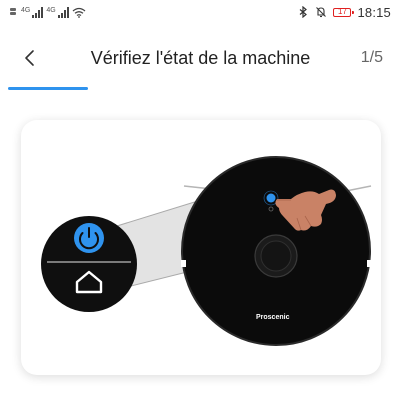  I want to click on app-header: Vérifiez l'état de la machine 1/5, so click(200, 58).